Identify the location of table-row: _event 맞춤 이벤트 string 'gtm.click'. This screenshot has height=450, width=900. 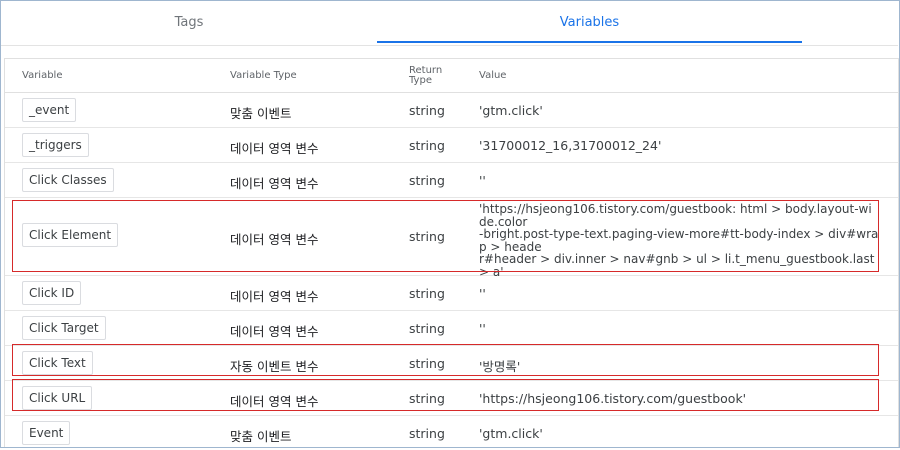
(451, 110).